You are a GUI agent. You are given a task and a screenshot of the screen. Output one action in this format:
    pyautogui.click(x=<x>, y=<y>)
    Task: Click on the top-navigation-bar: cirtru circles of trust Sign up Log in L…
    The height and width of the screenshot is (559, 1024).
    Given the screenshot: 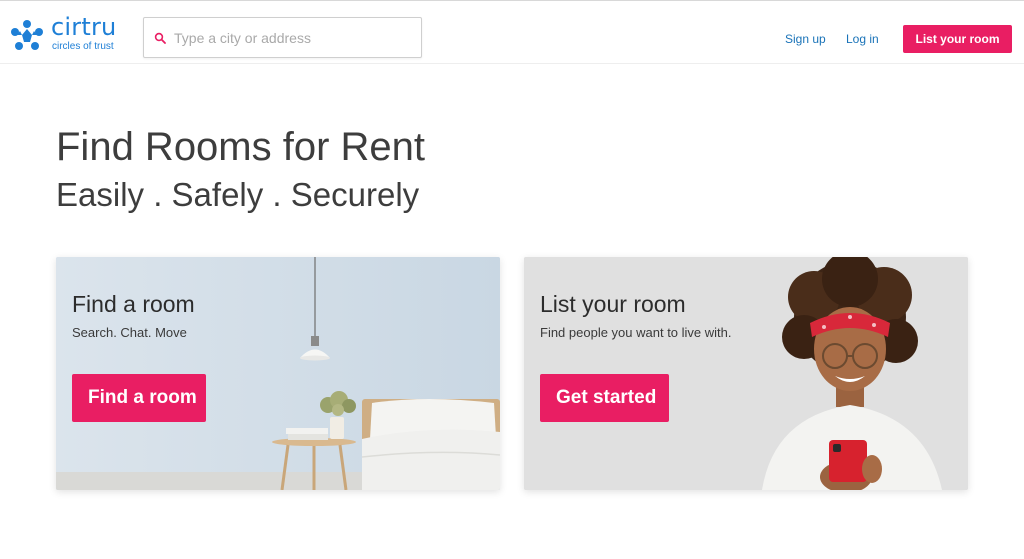 What is the action you would take?
    pyautogui.click(x=512, y=32)
    